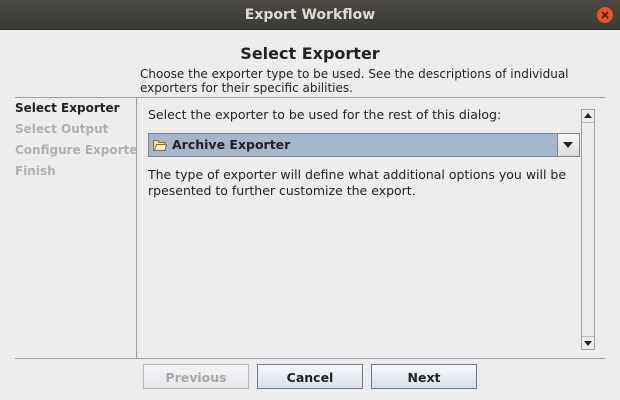 The height and width of the screenshot is (400, 620). What do you see at coordinates (310, 53) in the screenshot?
I see `page-title: Select Exporter` at bounding box center [310, 53].